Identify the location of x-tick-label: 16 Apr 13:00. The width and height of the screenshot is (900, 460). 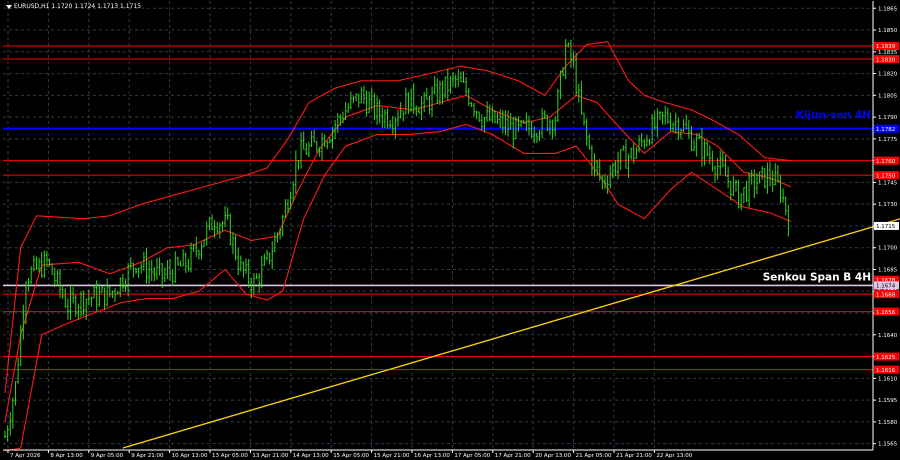
(432, 456).